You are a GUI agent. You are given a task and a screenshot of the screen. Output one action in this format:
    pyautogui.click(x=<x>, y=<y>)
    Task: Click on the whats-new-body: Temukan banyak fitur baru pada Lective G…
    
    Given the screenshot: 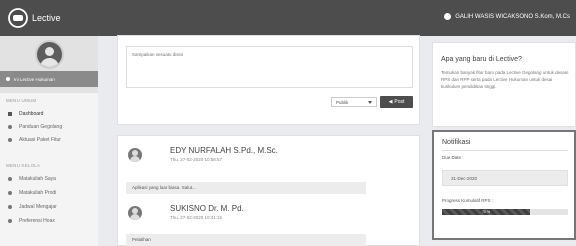 What is the action you would take?
    pyautogui.click(x=505, y=79)
    